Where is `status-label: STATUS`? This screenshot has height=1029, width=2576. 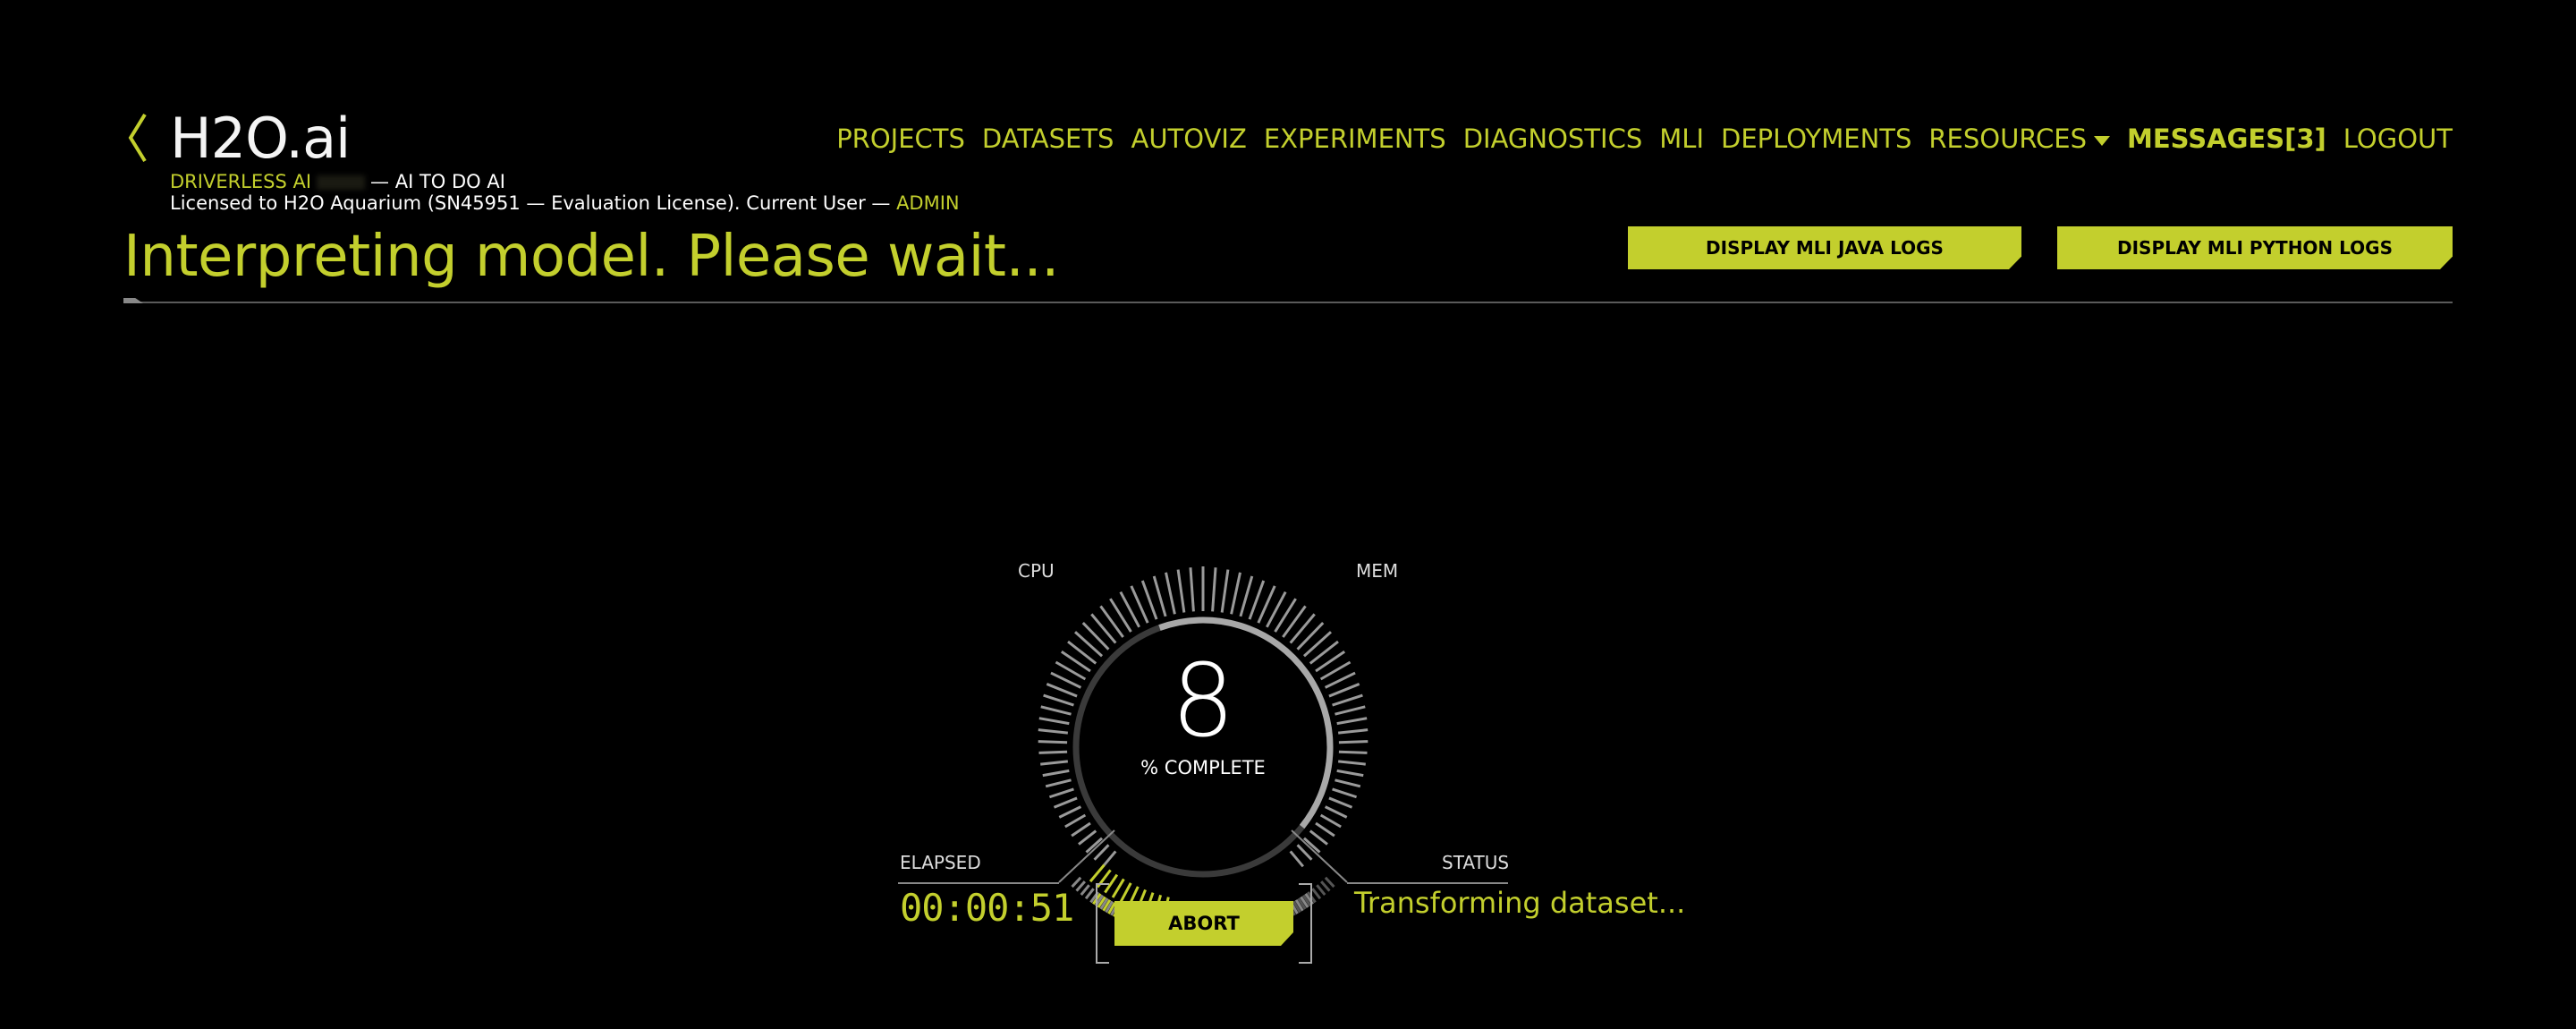
status-label: STATUS is located at coordinates (1476, 862).